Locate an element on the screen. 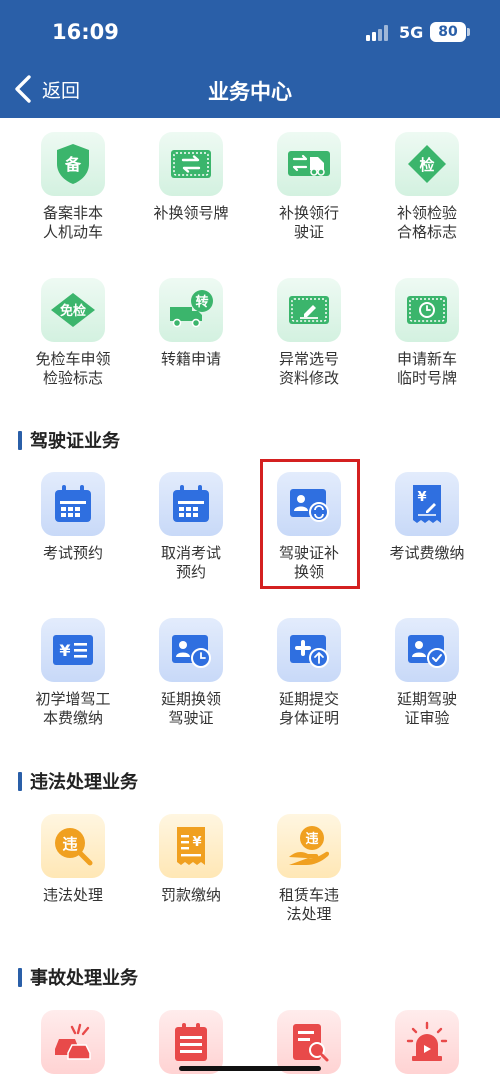  violation-item-2: 违 租赁车违 法处理 is located at coordinates (309, 869).